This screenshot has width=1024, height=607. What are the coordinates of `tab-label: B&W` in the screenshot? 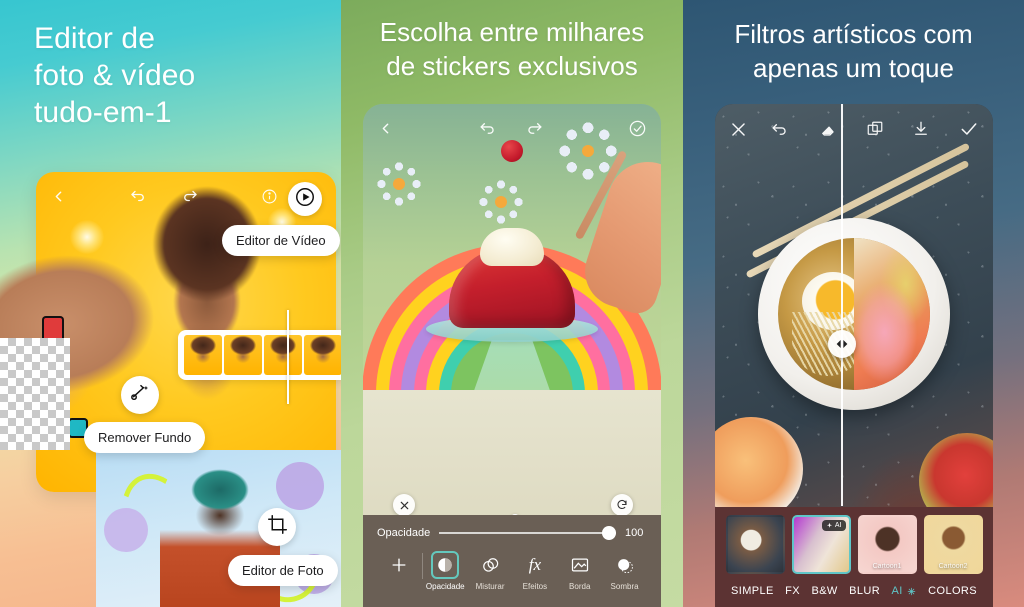 It's located at (824, 591).